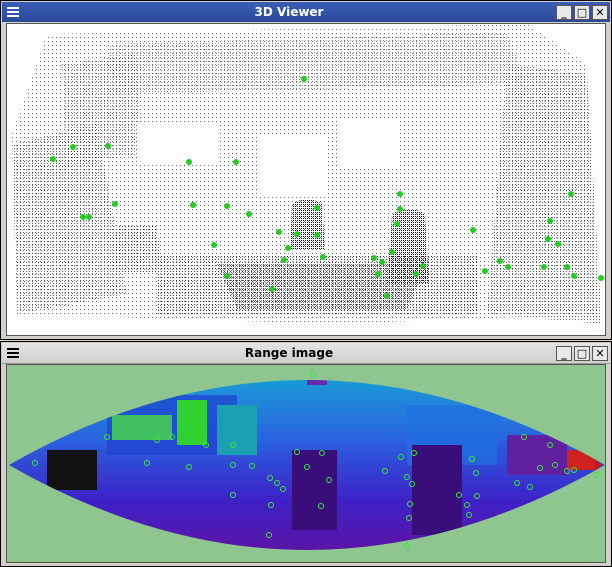  I want to click on range-image-titlebar: Range image _ □ ✕, so click(306, 353).